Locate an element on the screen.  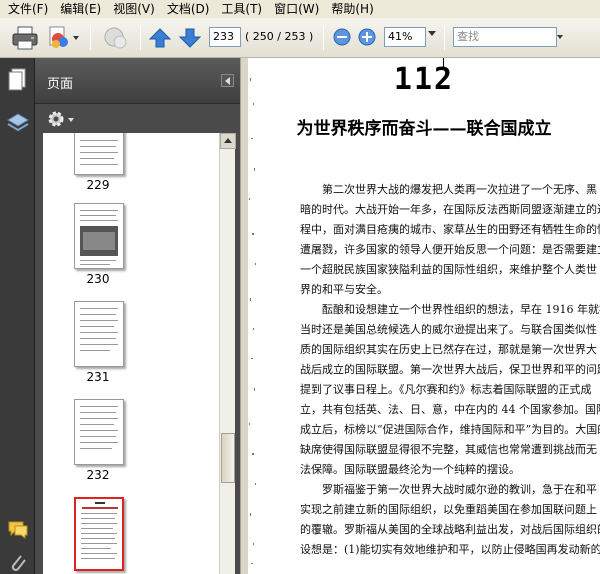
scrollbar-thumb is located at coordinates (228, 458).